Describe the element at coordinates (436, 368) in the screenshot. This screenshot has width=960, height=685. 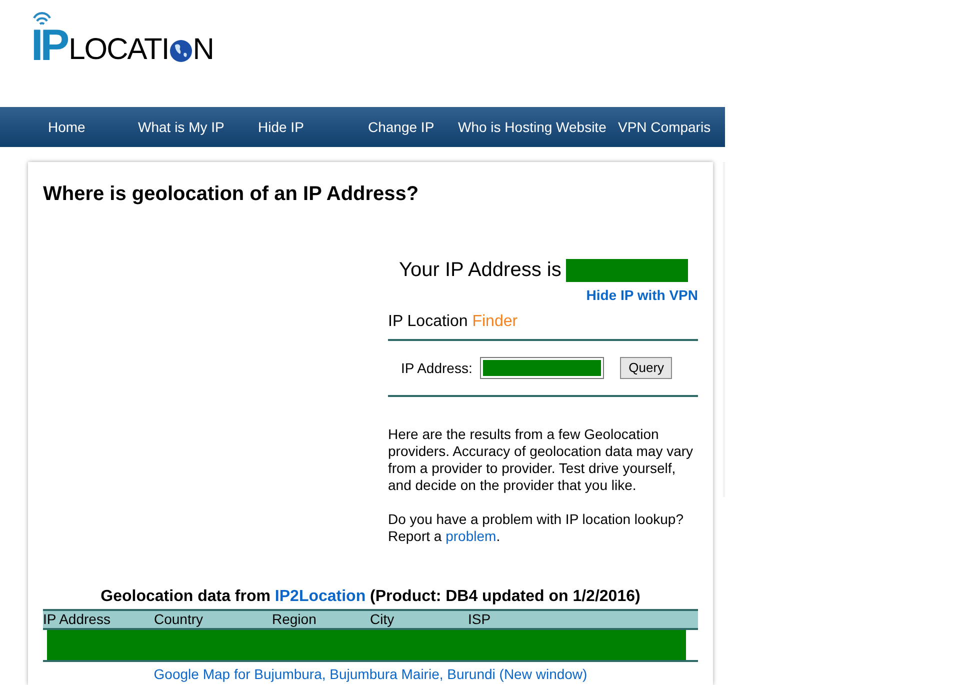
I see `field-label: IP Address:` at that location.